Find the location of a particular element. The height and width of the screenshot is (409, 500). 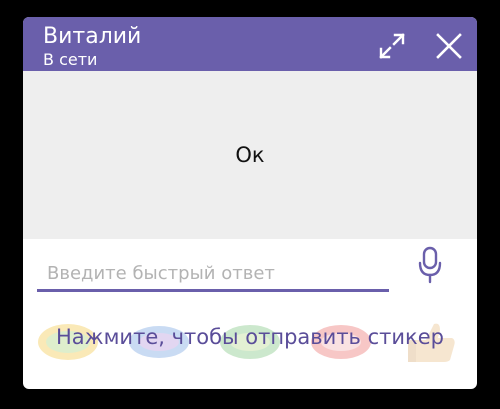

dialog-header: Виталий В сети is located at coordinates (250, 44).